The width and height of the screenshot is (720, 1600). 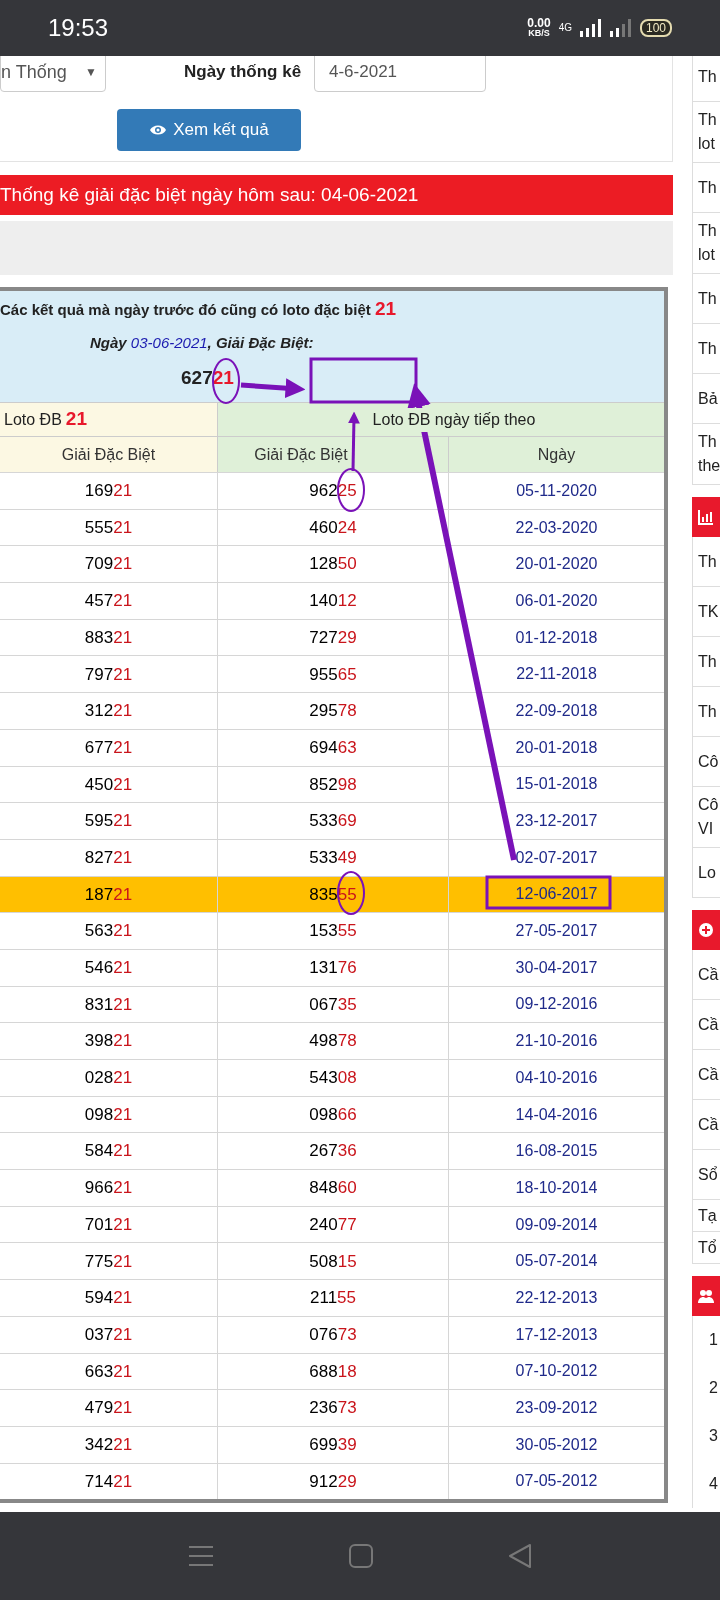 I want to click on date-link: 20-01-2018, so click(x=556, y=747).